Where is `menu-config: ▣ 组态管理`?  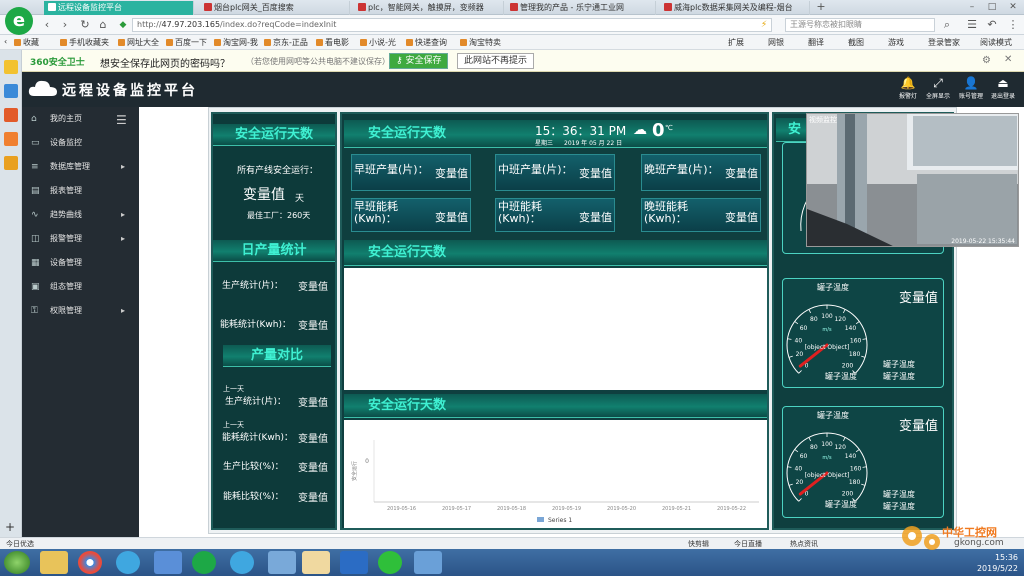 menu-config: ▣ 组态管理 is located at coordinates (80, 287).